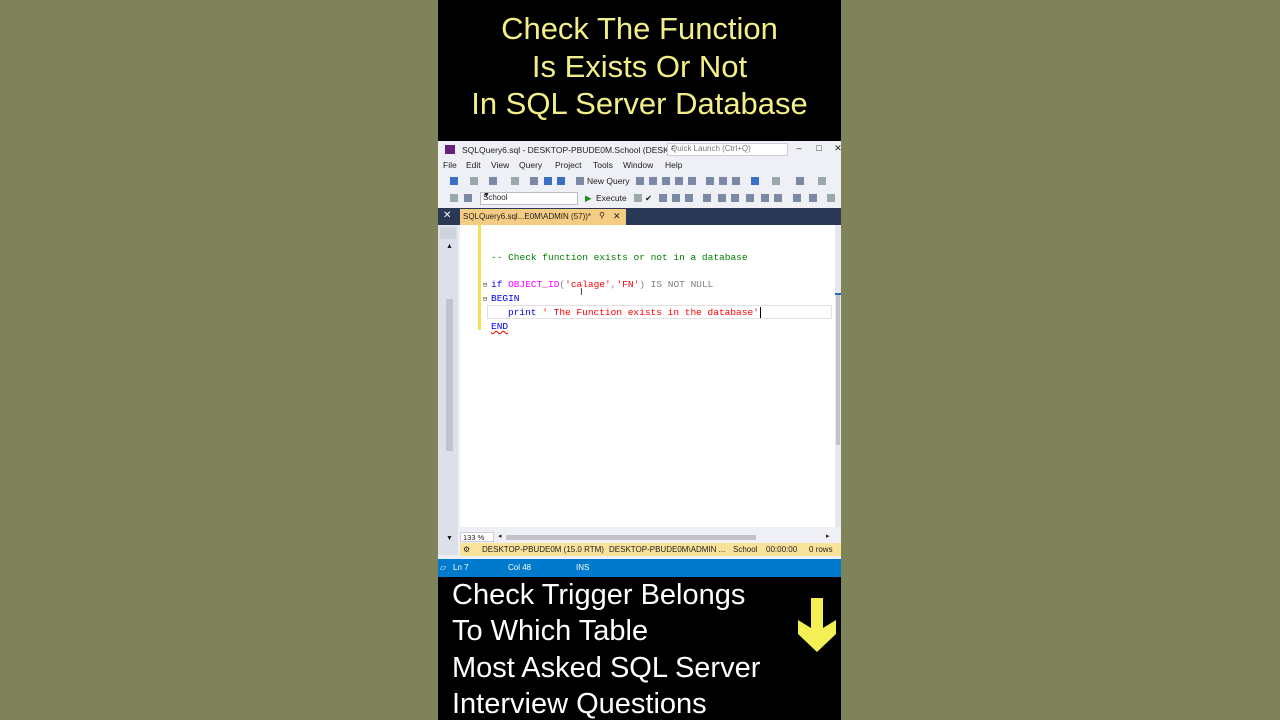 This screenshot has width=1280, height=720. What do you see at coordinates (522, 312) in the screenshot?
I see `keyword-print: print` at bounding box center [522, 312].